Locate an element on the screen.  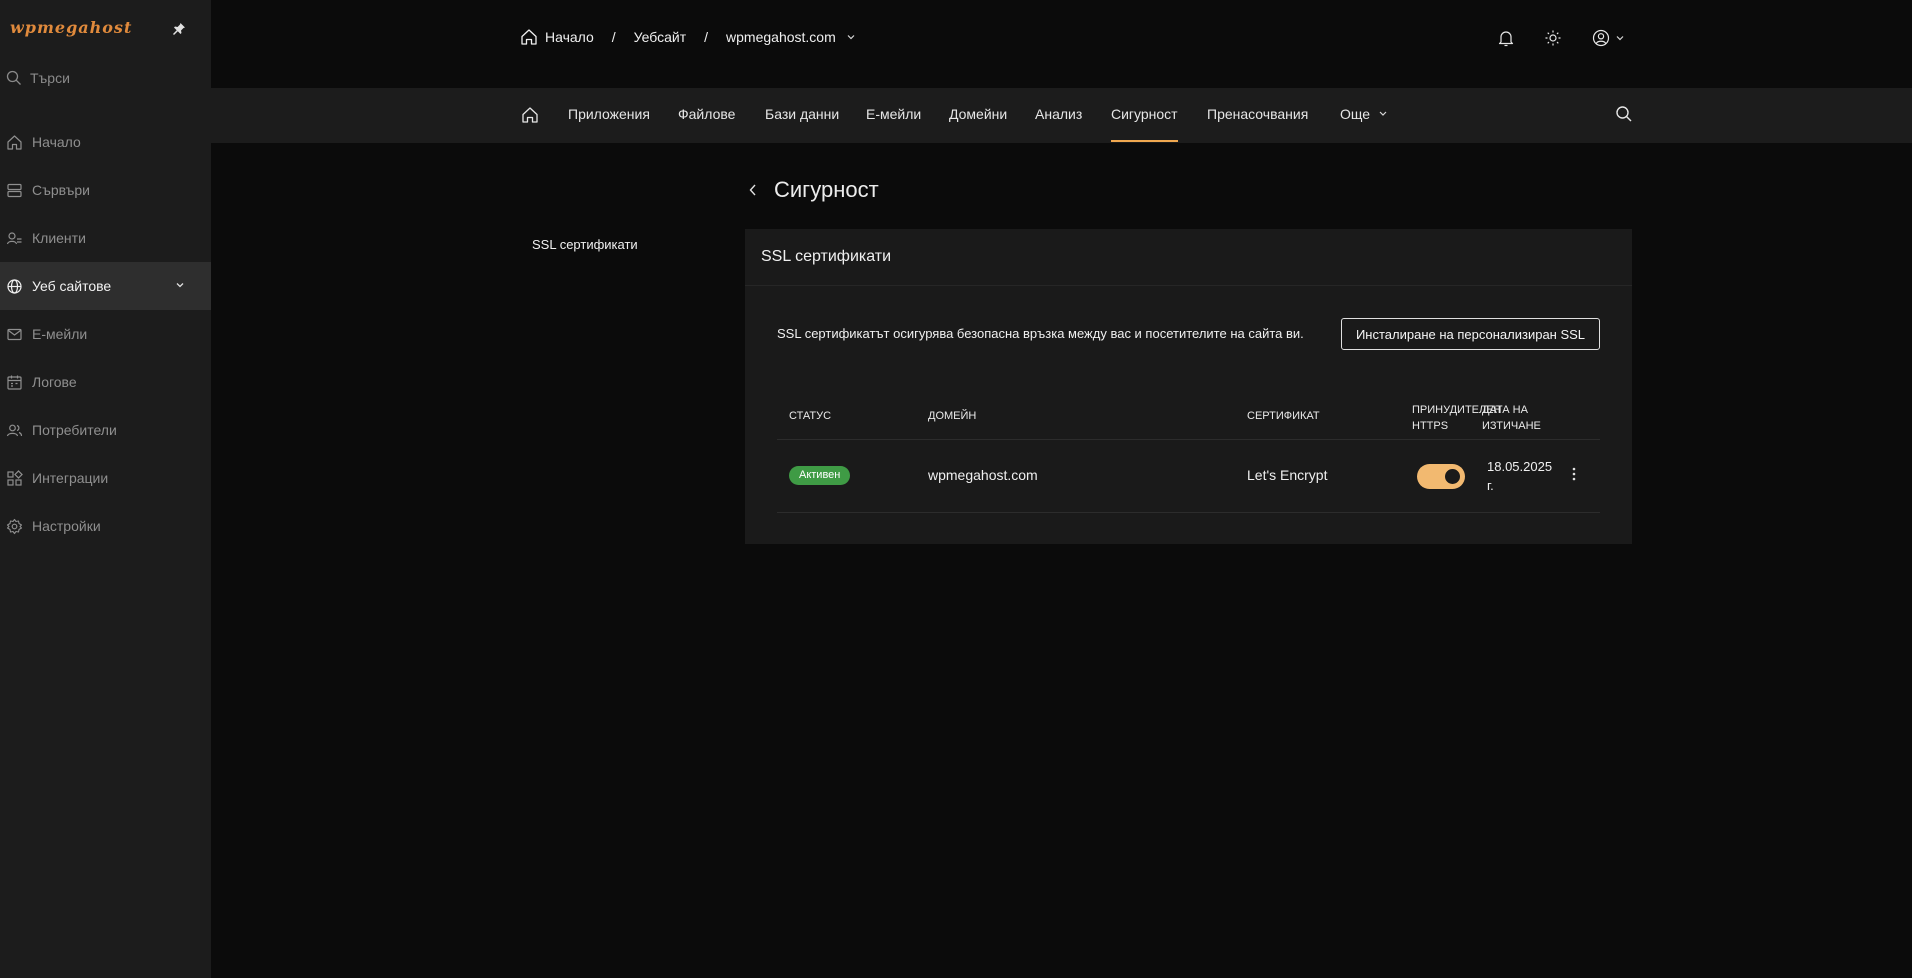
column-expiry: ДАТА НА ИЗТИЧАНЕ is located at coordinates (1511, 418).